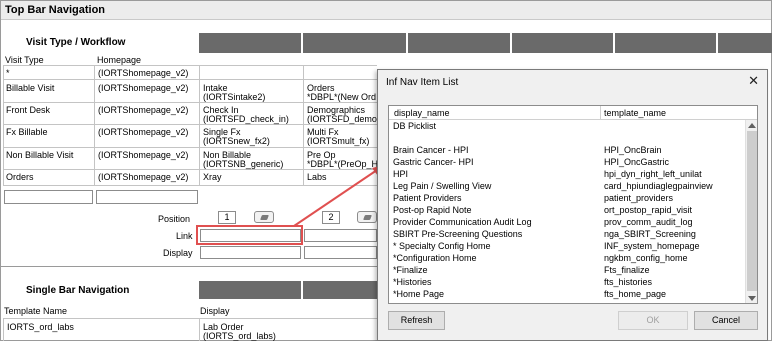 Image resolution: width=772 pixels, height=341 pixels. I want to click on visit-type-cell: *, so click(8, 73).